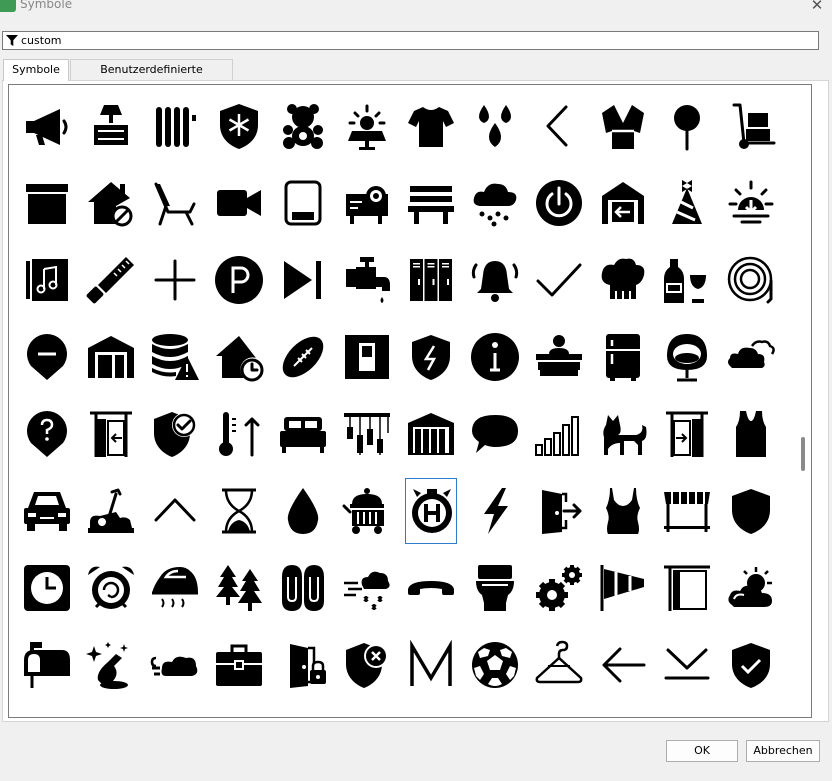 The height and width of the screenshot is (781, 832). Describe the element at coordinates (803, 454) in the screenshot. I see `scrollbar-thumb` at that location.